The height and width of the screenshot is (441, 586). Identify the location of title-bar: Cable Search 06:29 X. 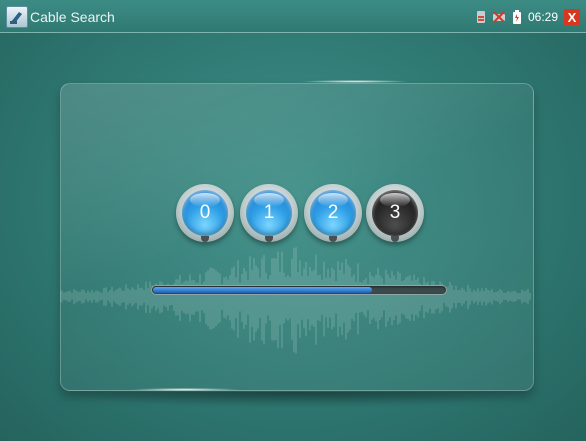
(293, 16).